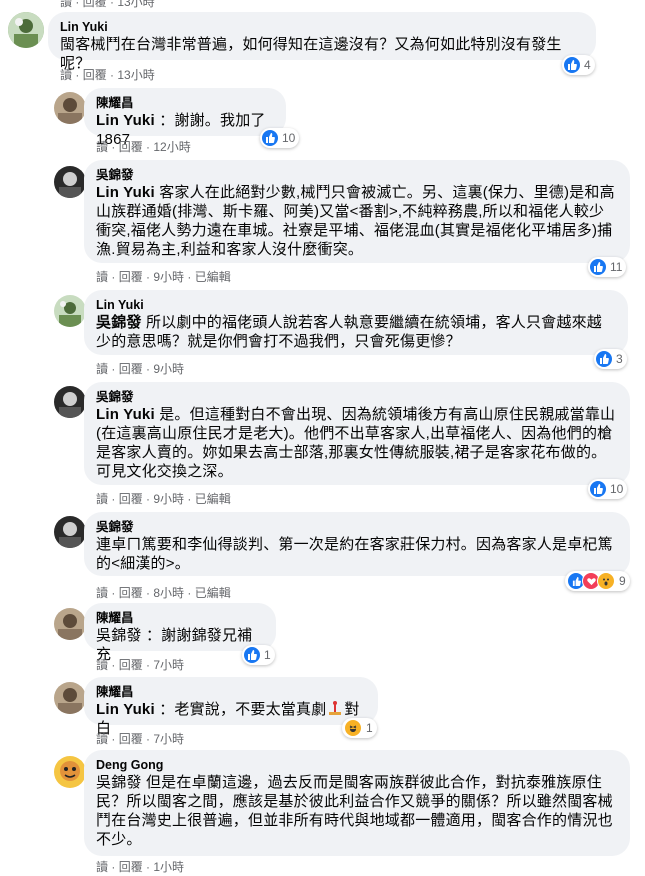  What do you see at coordinates (135, 75) in the screenshot?
I see `timestamp: 13小時` at bounding box center [135, 75].